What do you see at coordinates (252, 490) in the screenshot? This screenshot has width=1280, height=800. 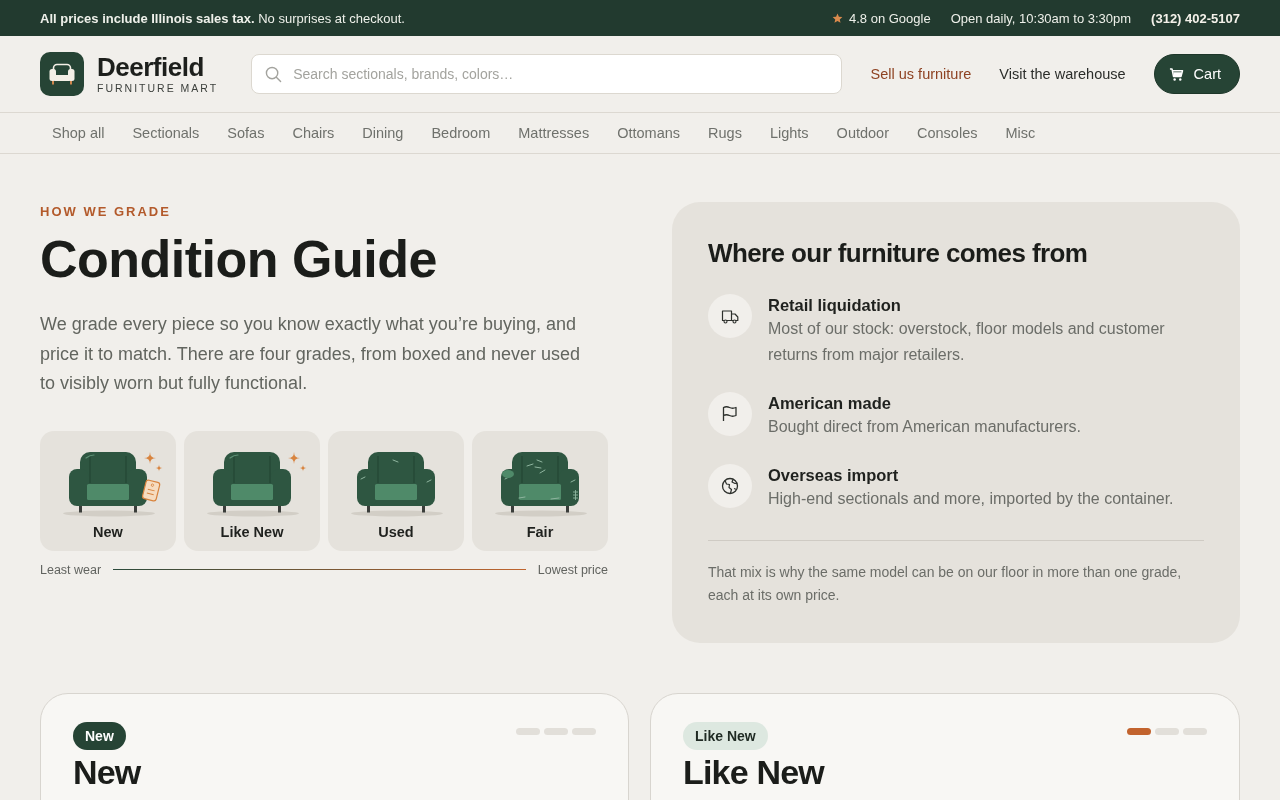 I see `grade-tile: Like New` at bounding box center [252, 490].